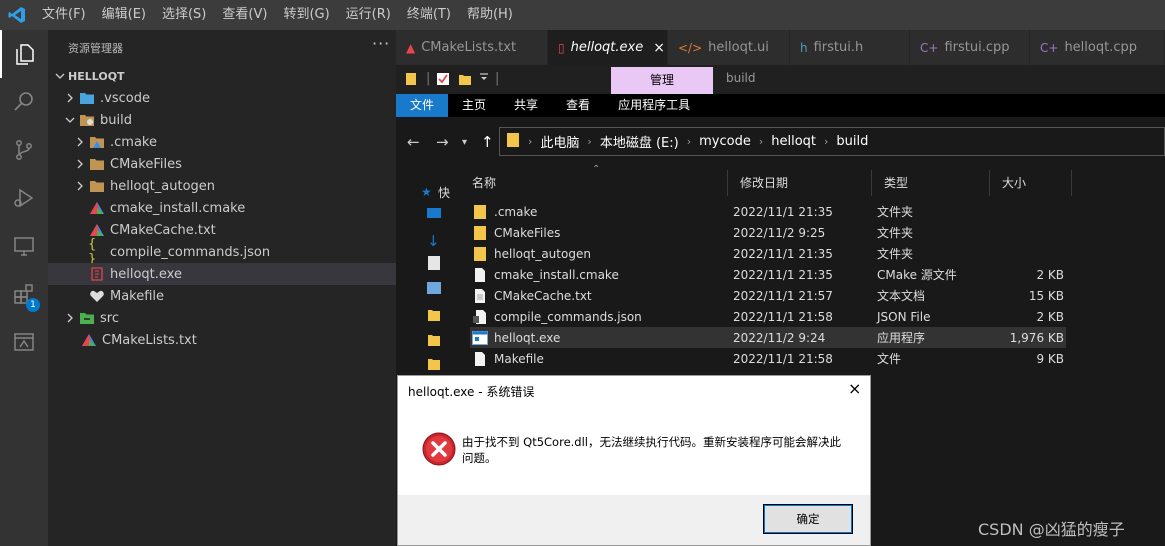  Describe the element at coordinates (662, 80) in the screenshot. I see `manage-tab: 管理` at that location.